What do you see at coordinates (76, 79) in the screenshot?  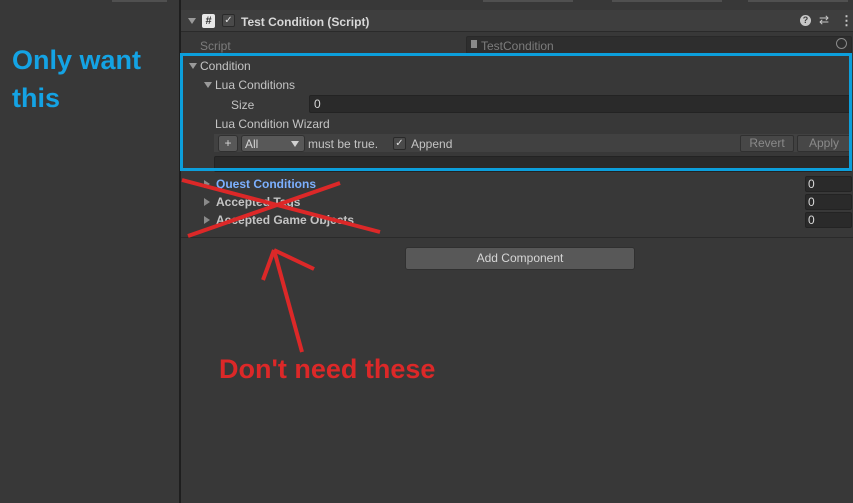 I see `only-want-annotation: Only want this` at bounding box center [76, 79].